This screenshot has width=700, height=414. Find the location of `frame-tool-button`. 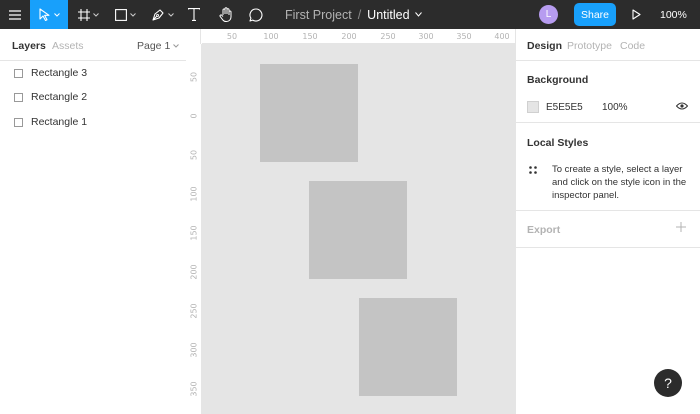

frame-tool-button is located at coordinates (88, 14).